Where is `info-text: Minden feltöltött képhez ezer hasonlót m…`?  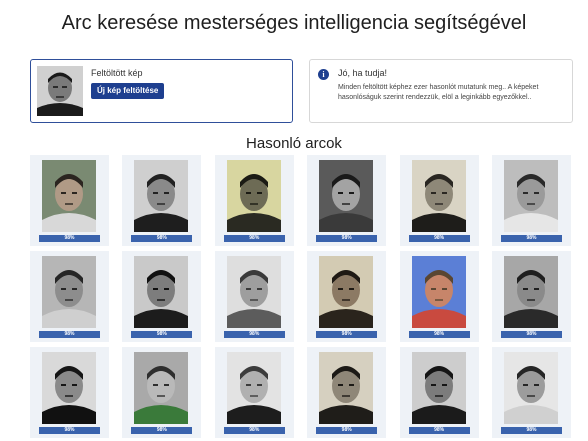
info-text: Minden feltöltött képhez ezer hasonlót m… is located at coordinates (438, 92).